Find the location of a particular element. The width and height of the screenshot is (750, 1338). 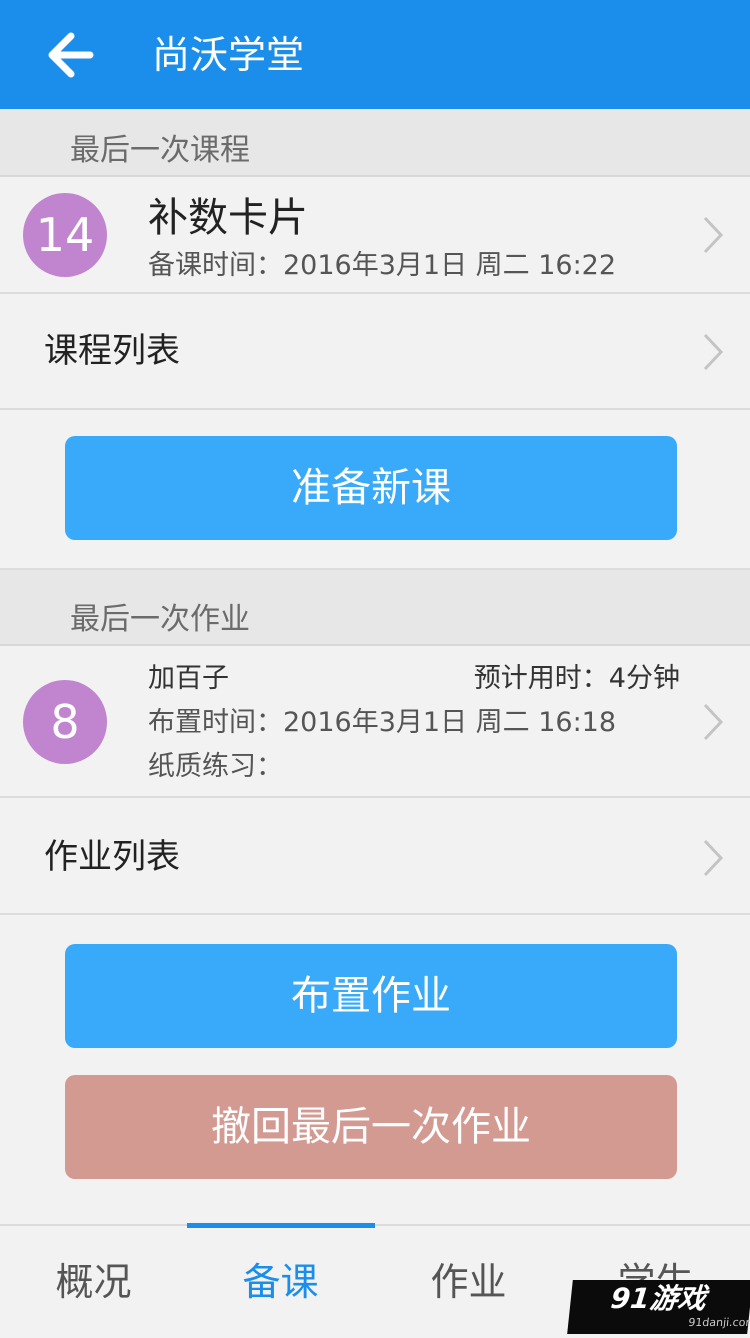

assign-homework-button: 布置作业 is located at coordinates (371, 996).